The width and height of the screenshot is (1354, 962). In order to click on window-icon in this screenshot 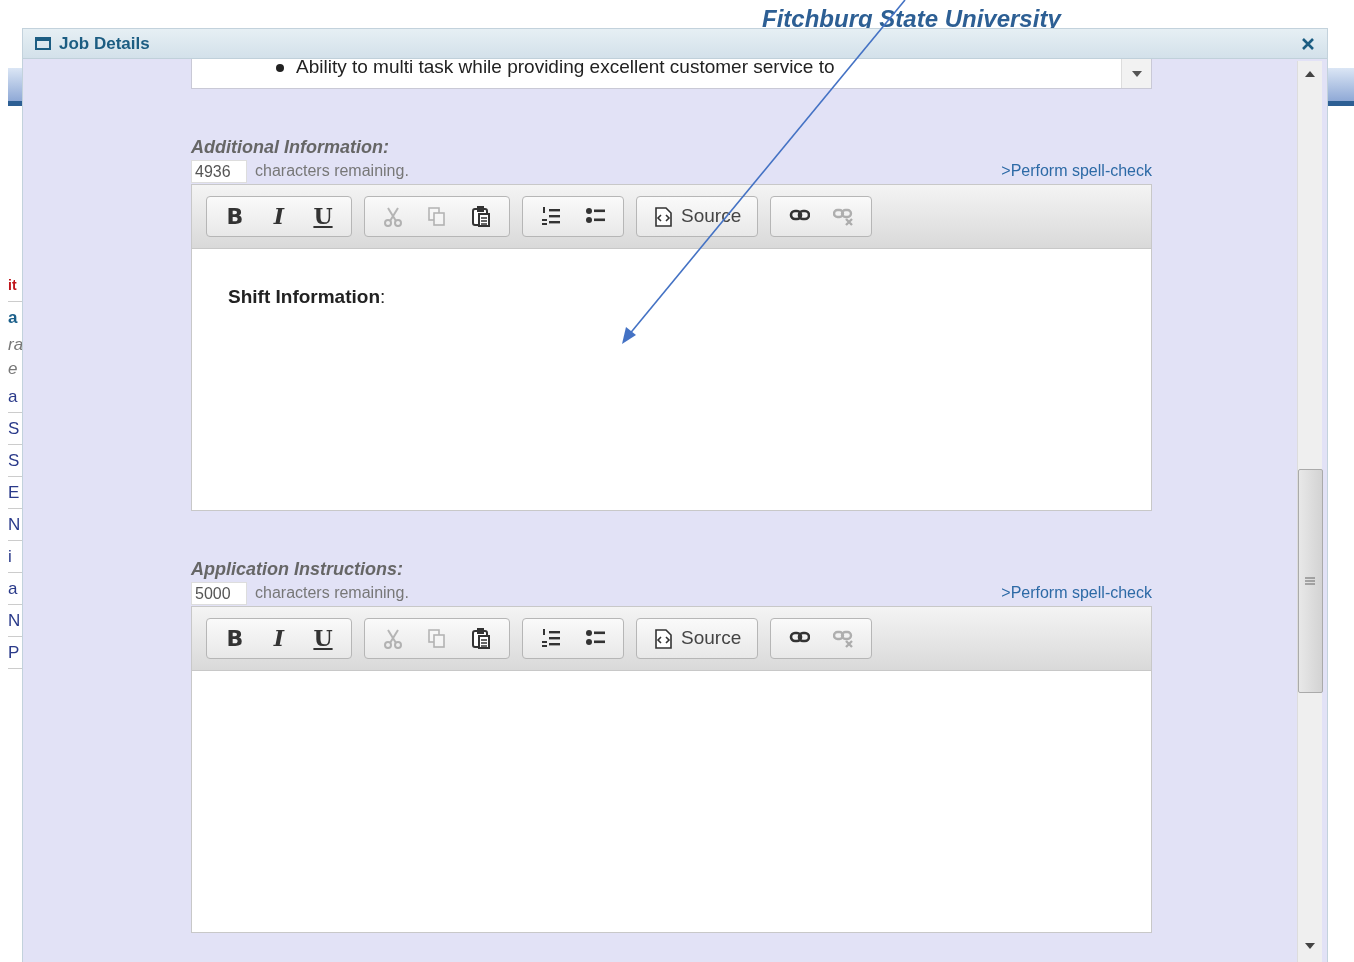, I will do `click(43, 43)`.